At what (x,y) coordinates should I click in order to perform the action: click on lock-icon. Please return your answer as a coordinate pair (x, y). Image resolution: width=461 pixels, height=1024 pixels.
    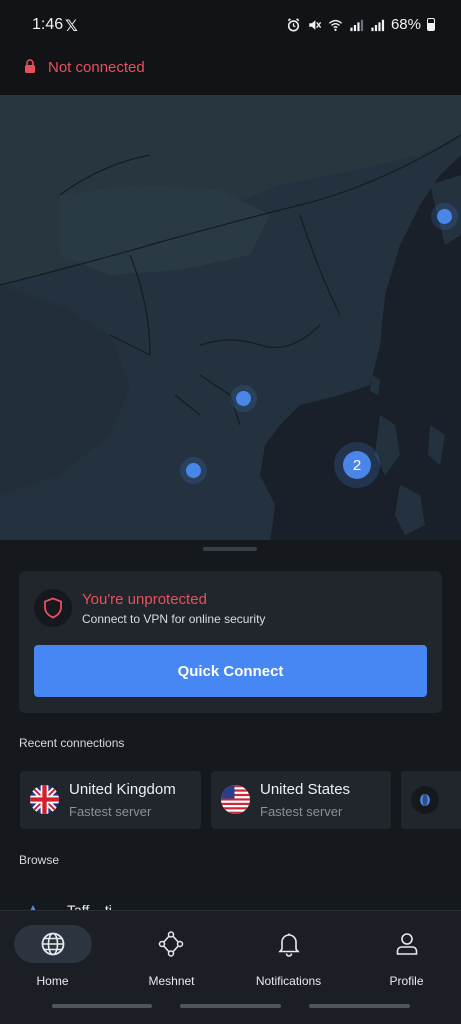
    Looking at the image, I should click on (30, 66).